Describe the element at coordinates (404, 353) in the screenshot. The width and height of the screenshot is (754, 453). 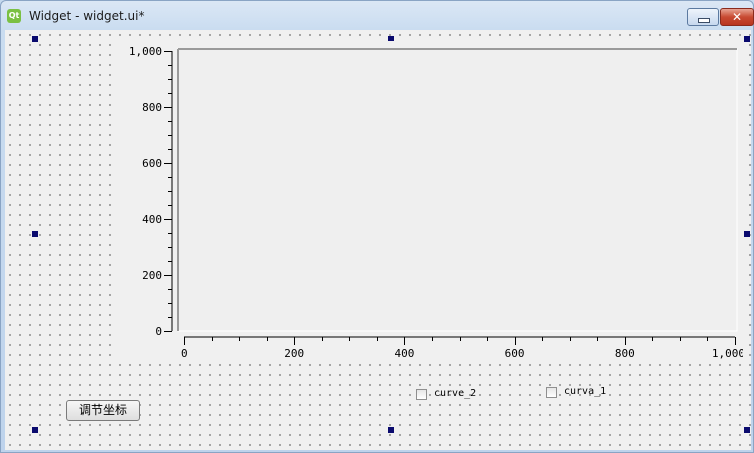
I see `x-tick-label: 400` at that location.